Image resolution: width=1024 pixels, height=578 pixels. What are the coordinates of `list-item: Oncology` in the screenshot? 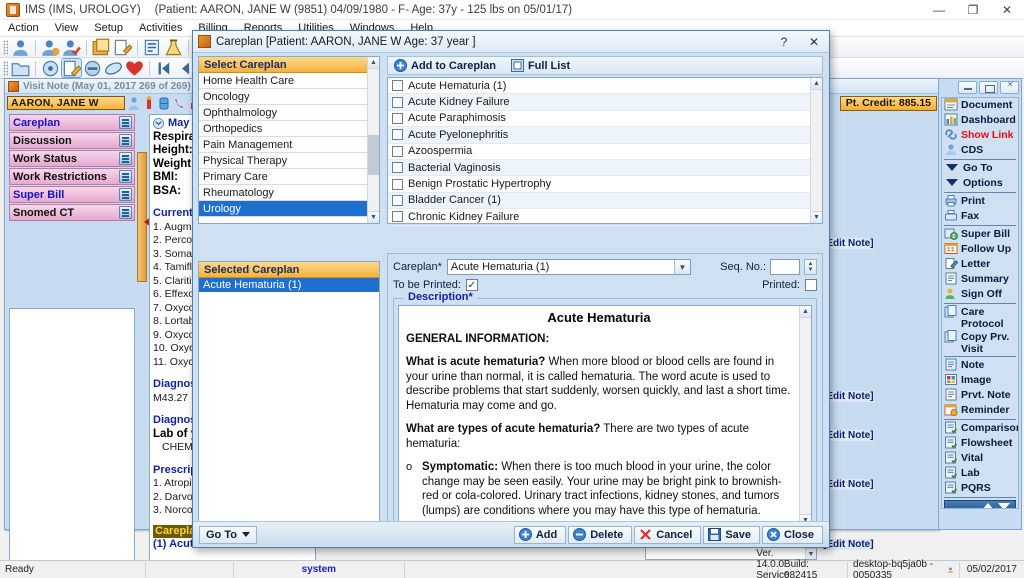 It's located at (283, 97).